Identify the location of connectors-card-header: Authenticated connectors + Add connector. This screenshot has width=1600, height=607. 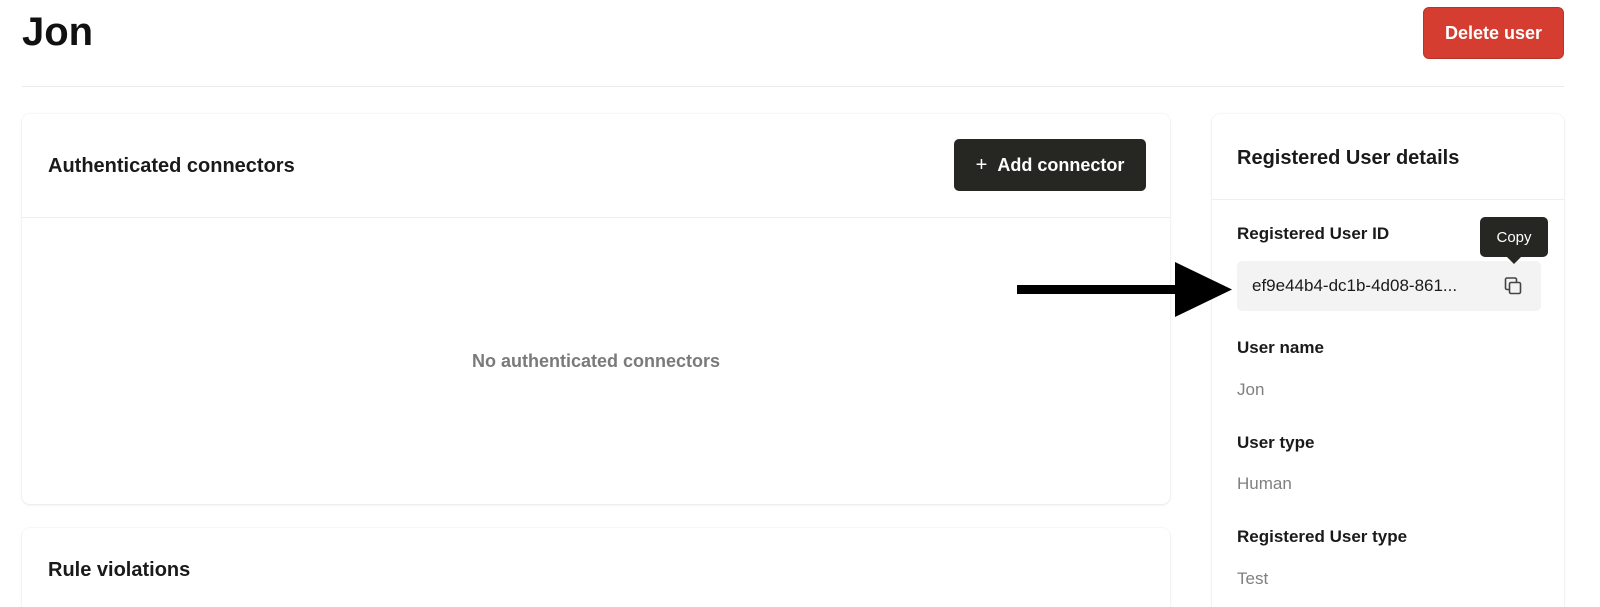
(596, 166).